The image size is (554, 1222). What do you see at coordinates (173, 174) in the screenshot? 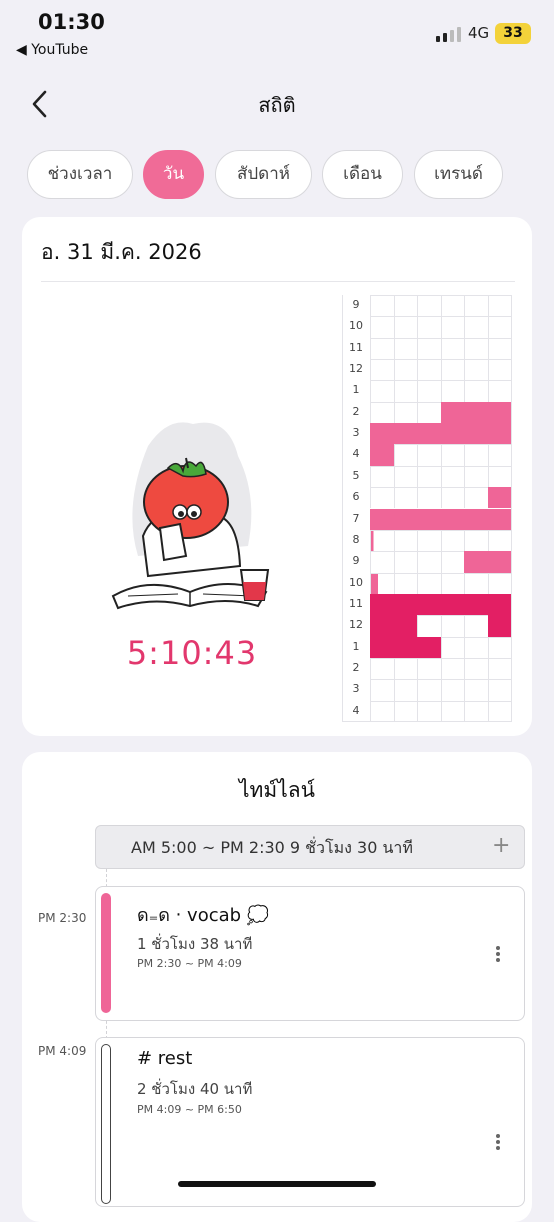
I see `tab-day: วัน` at bounding box center [173, 174].